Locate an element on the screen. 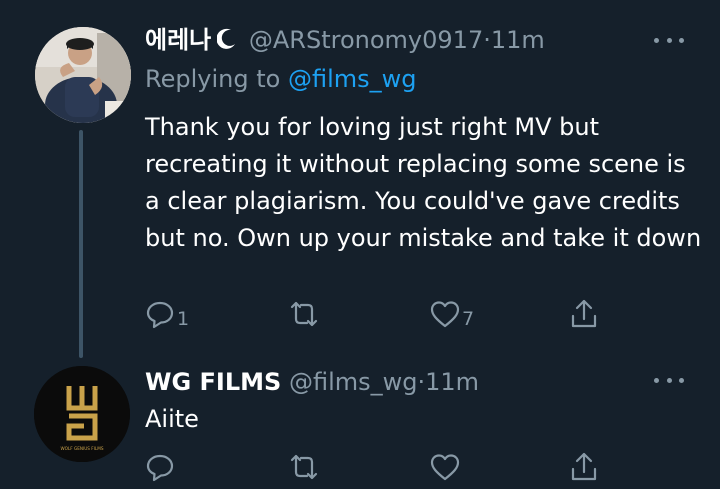  avatar is located at coordinates (83, 75).